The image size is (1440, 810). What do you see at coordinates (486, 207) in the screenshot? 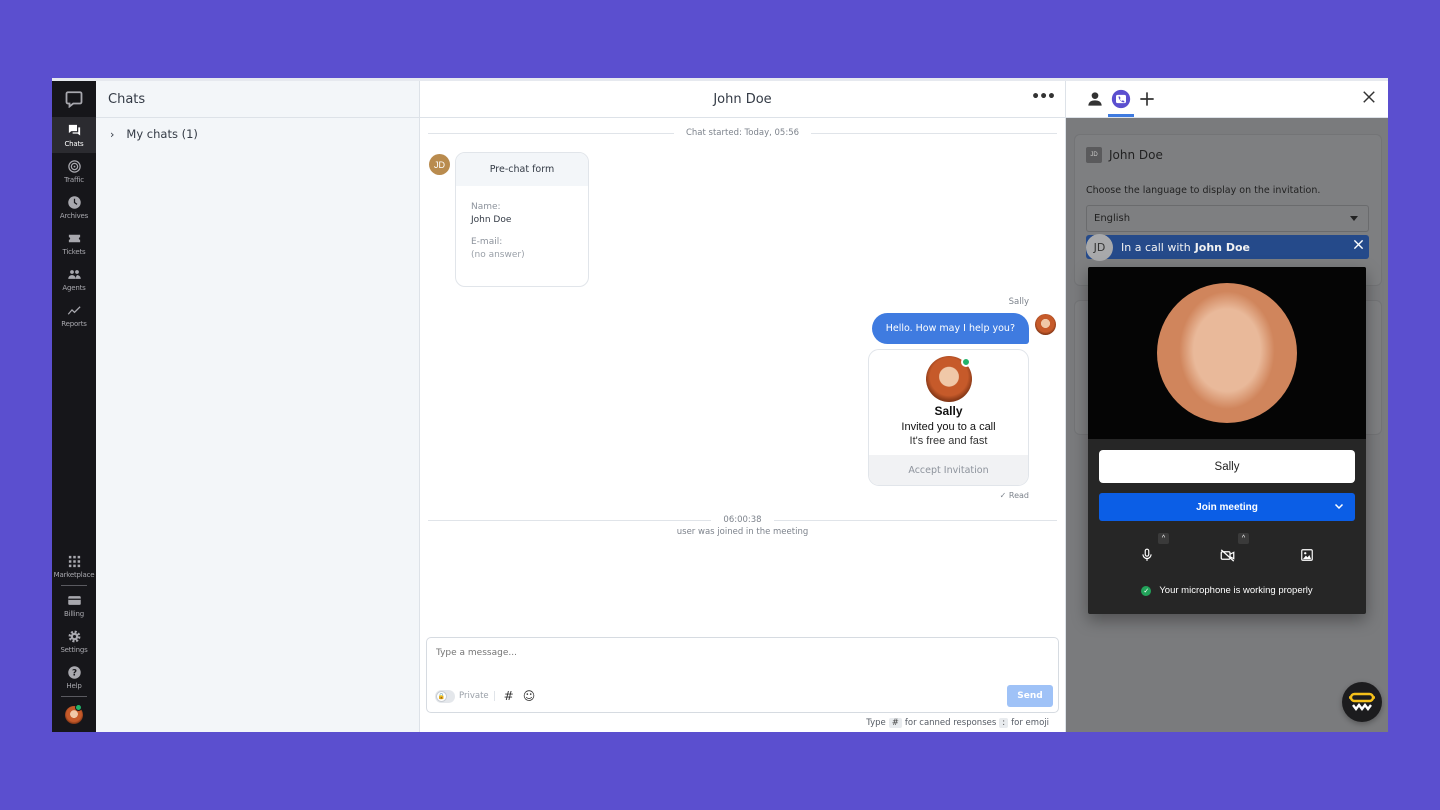
I see `prechat-name-label: Name:` at bounding box center [486, 207].